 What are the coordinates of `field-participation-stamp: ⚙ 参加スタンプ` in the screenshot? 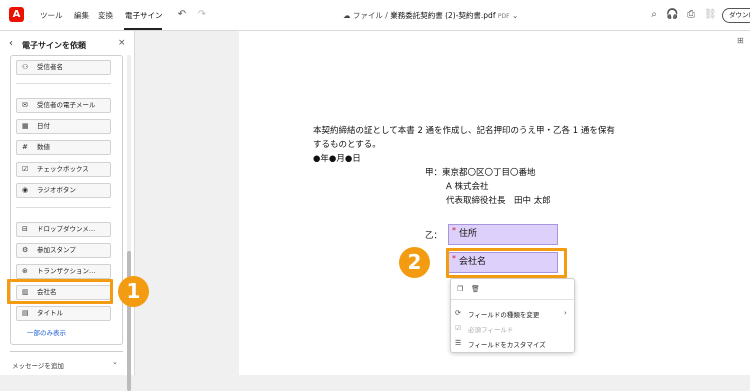 It's located at (63, 250).